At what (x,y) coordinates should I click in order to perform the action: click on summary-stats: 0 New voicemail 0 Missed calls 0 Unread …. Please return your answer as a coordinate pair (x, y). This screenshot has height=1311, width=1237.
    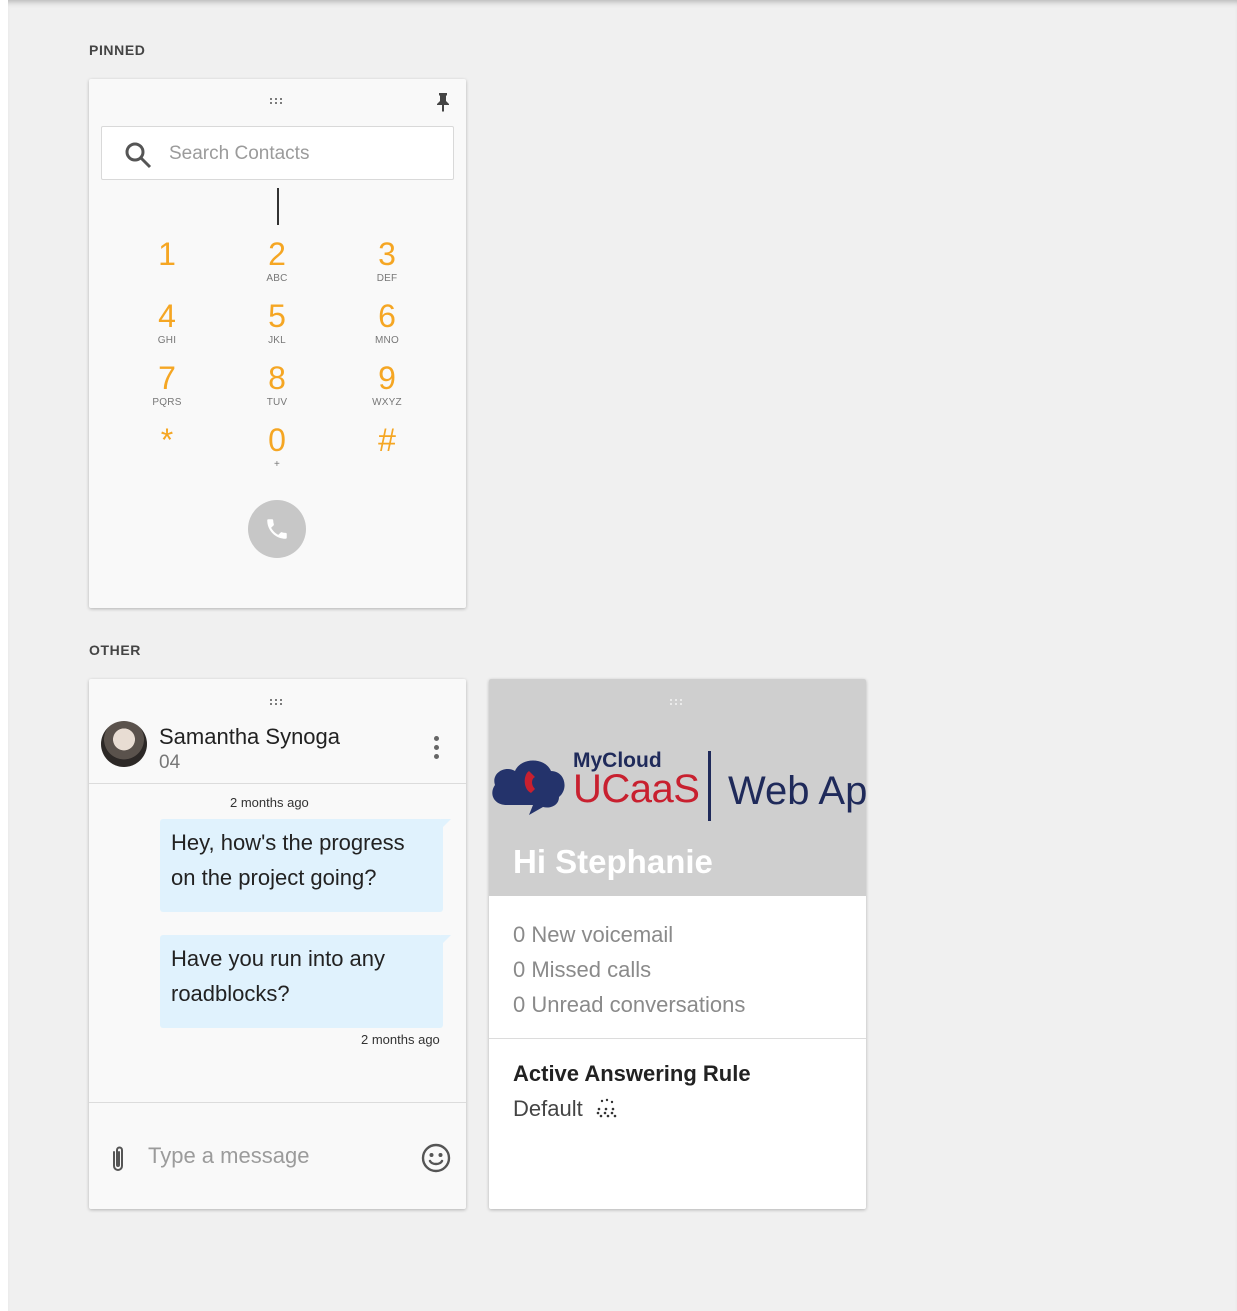
    Looking at the image, I should click on (629, 969).